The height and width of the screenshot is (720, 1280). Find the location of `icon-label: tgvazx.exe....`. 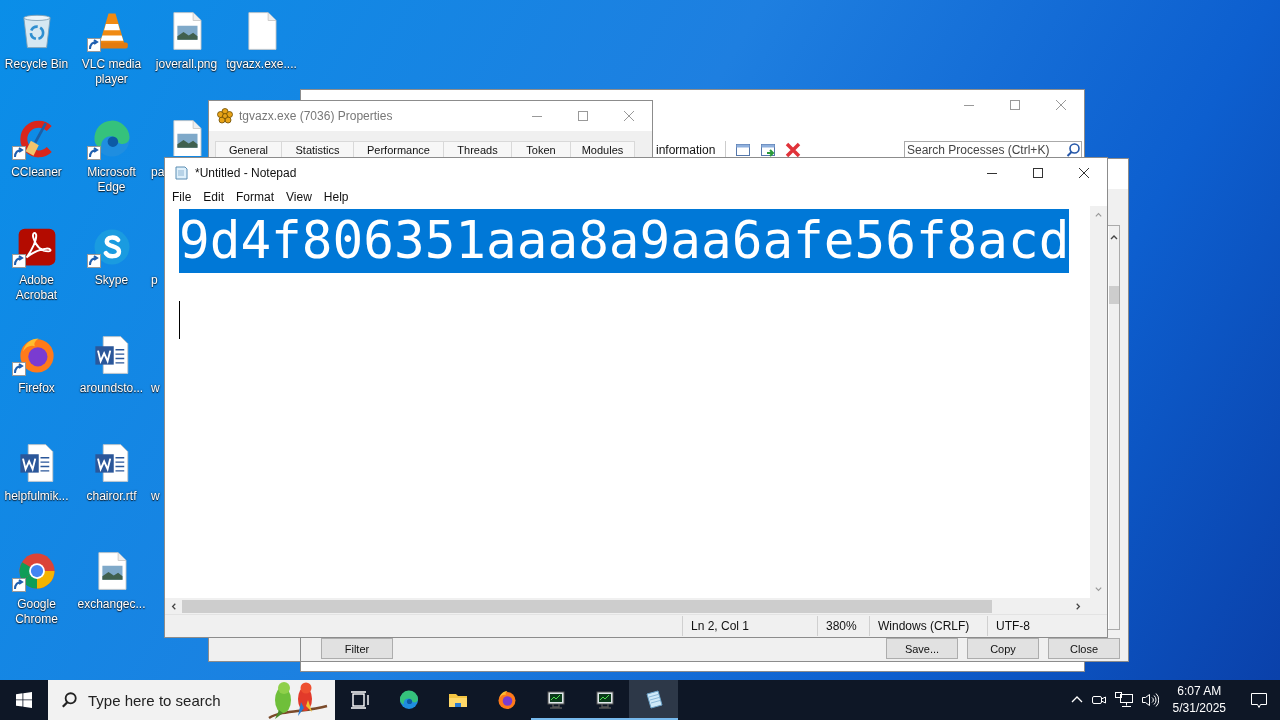

icon-label: tgvazx.exe.... is located at coordinates (261, 64).